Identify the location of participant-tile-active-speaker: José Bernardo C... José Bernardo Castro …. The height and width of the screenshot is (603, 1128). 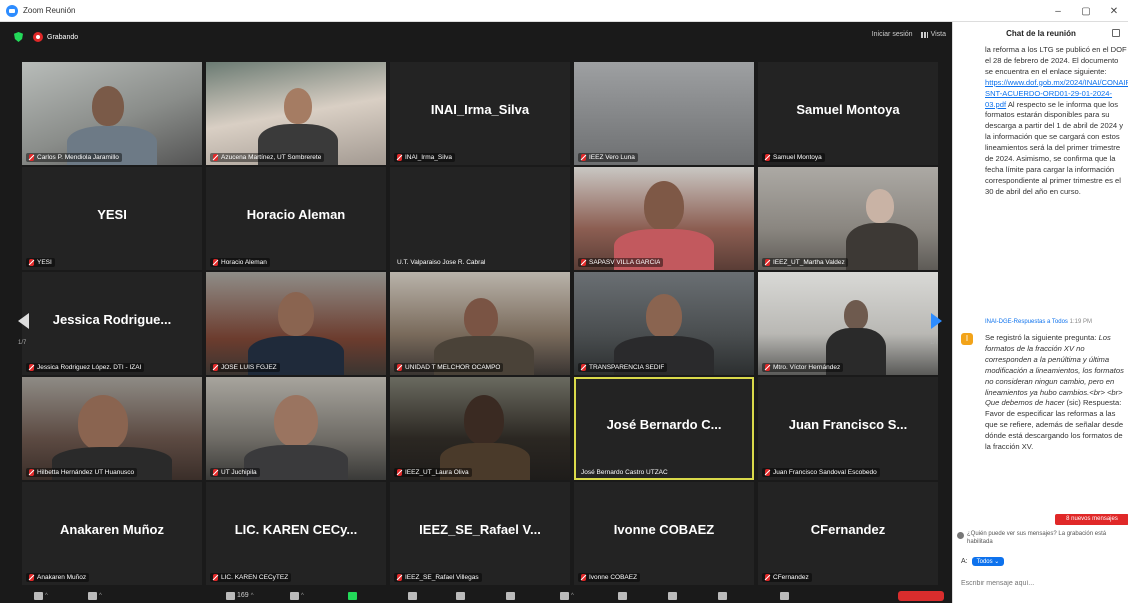
(664, 428).